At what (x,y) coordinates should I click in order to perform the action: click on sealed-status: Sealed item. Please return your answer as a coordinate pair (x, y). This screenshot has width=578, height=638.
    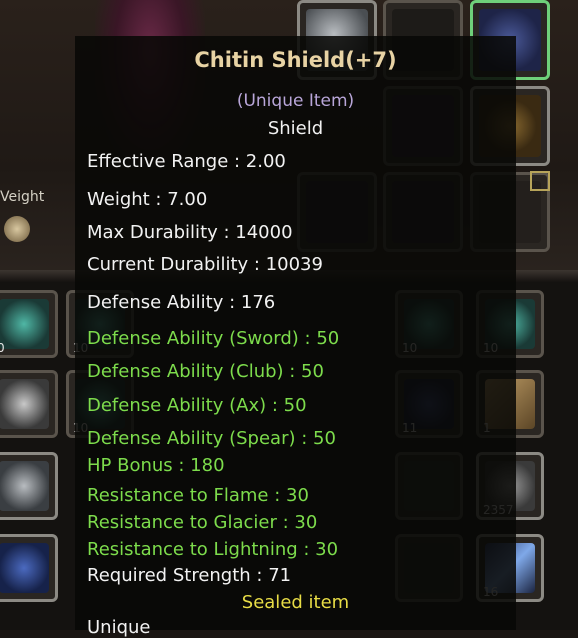
    Looking at the image, I should click on (295, 602).